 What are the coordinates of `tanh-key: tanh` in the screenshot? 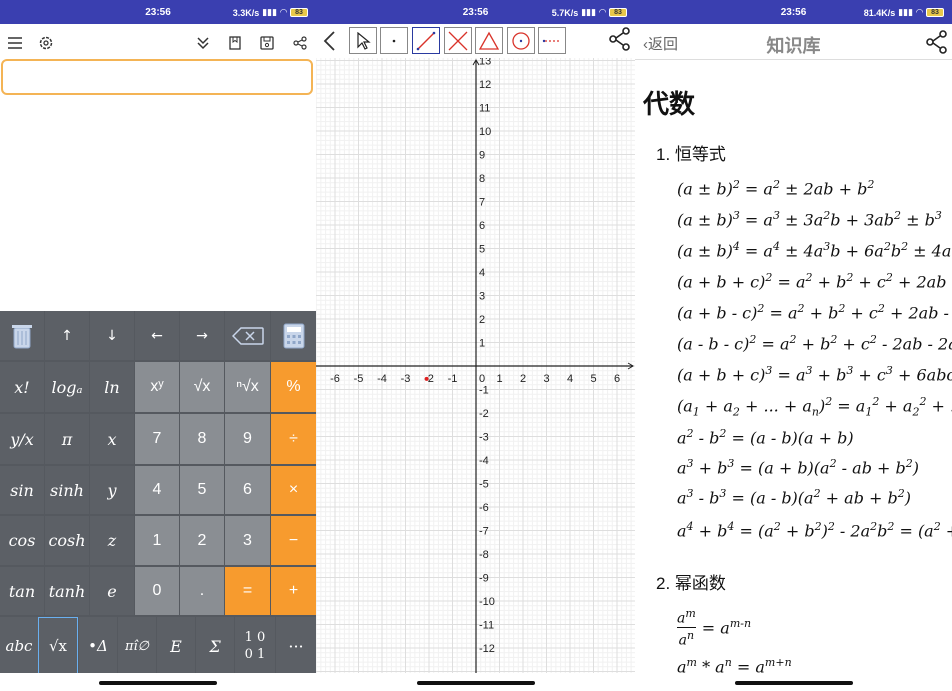 It's located at (67, 591).